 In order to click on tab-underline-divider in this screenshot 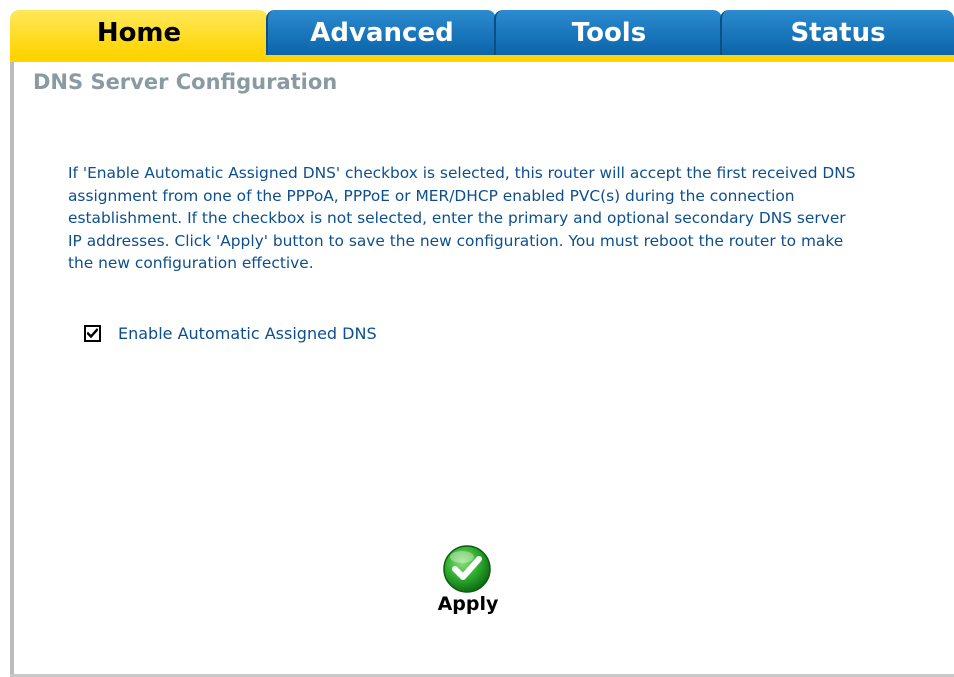, I will do `click(482, 58)`.